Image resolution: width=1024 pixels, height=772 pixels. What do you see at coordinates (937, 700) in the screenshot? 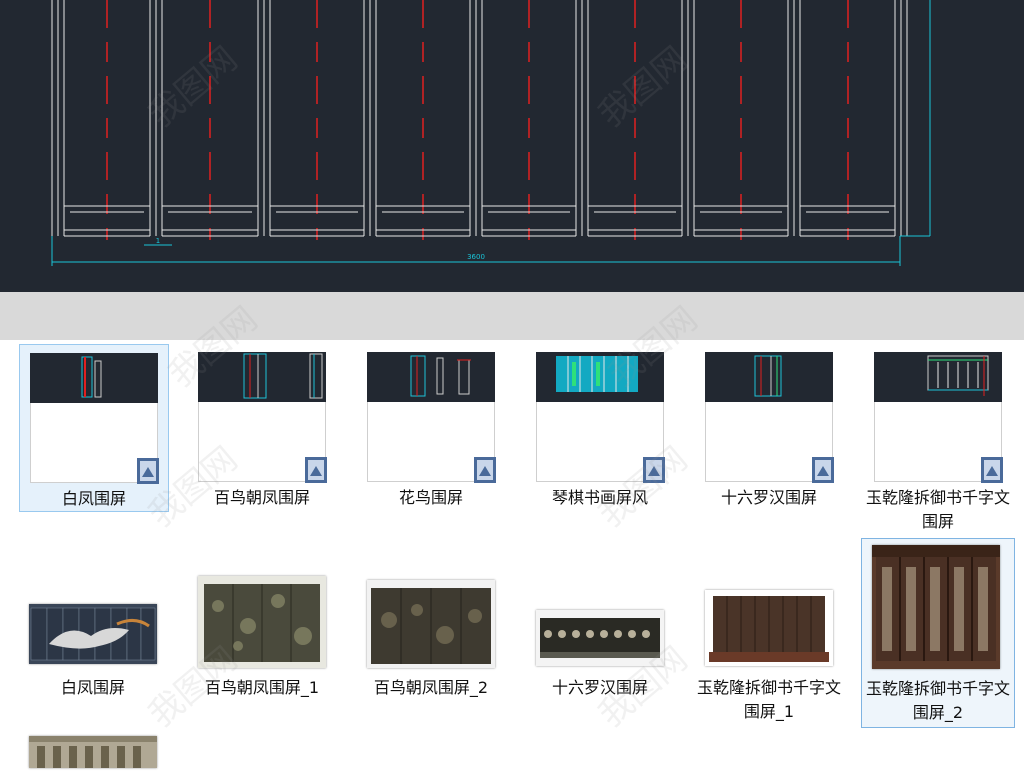
I see `file-label: 玉乾隆拆御书千字文围屏_2` at bounding box center [937, 700].